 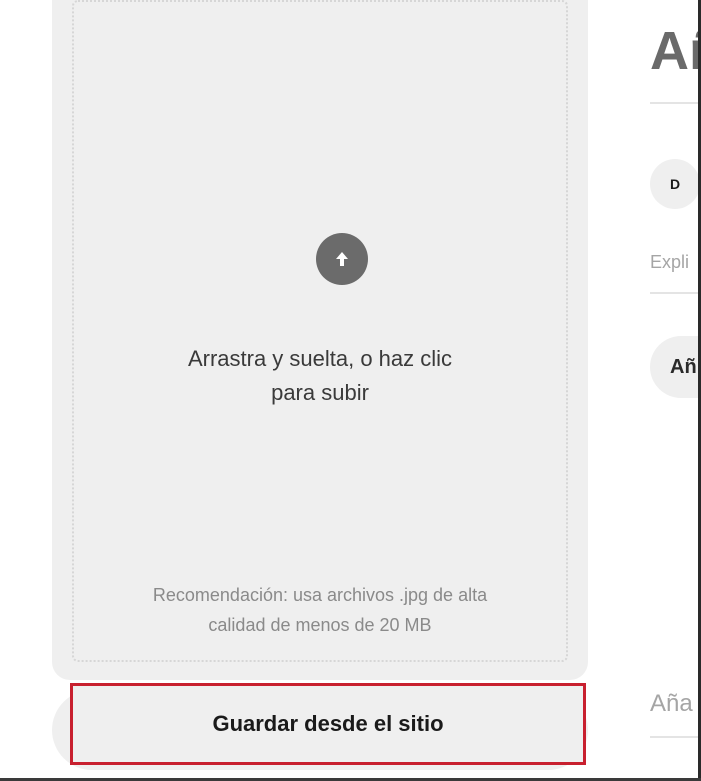 What do you see at coordinates (342, 259) in the screenshot?
I see `arrow-up-icon` at bounding box center [342, 259].